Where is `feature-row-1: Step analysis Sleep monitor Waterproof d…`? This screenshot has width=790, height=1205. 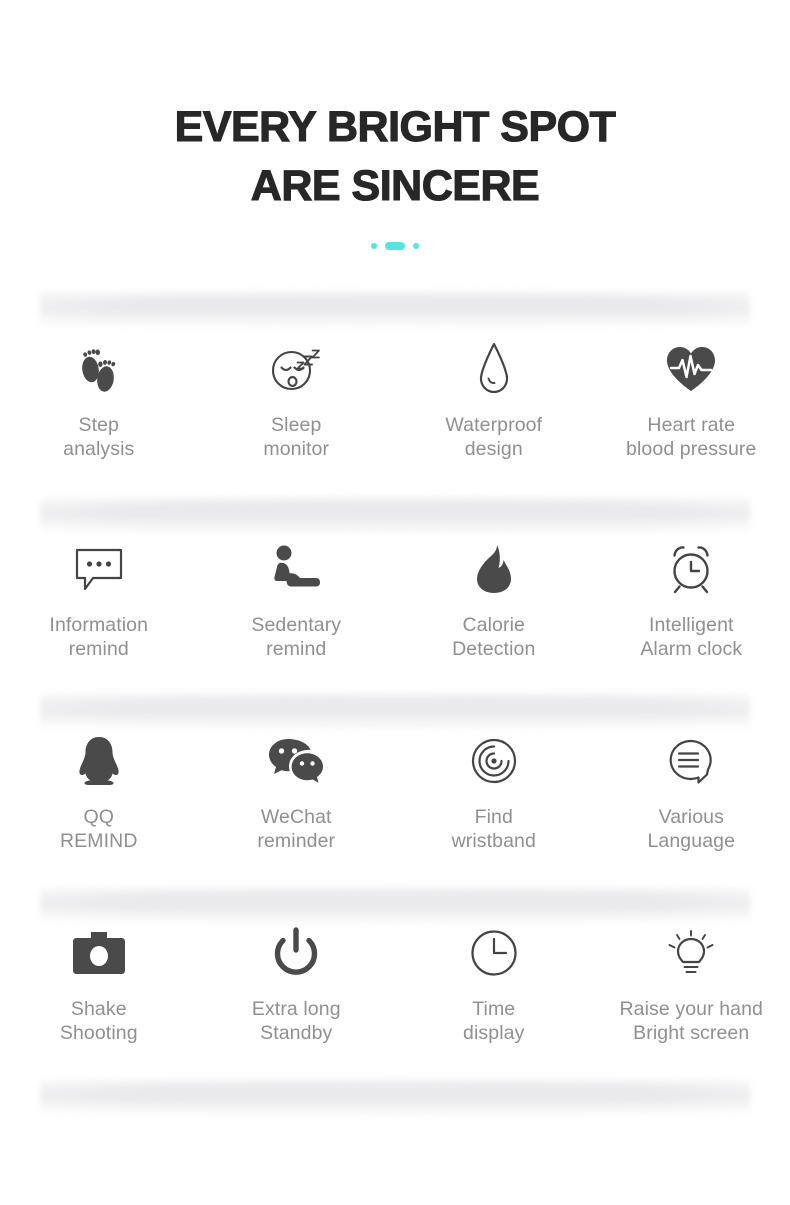
feature-row-1: Step analysis Sleep monitor Waterproof d… is located at coordinates (395, 400).